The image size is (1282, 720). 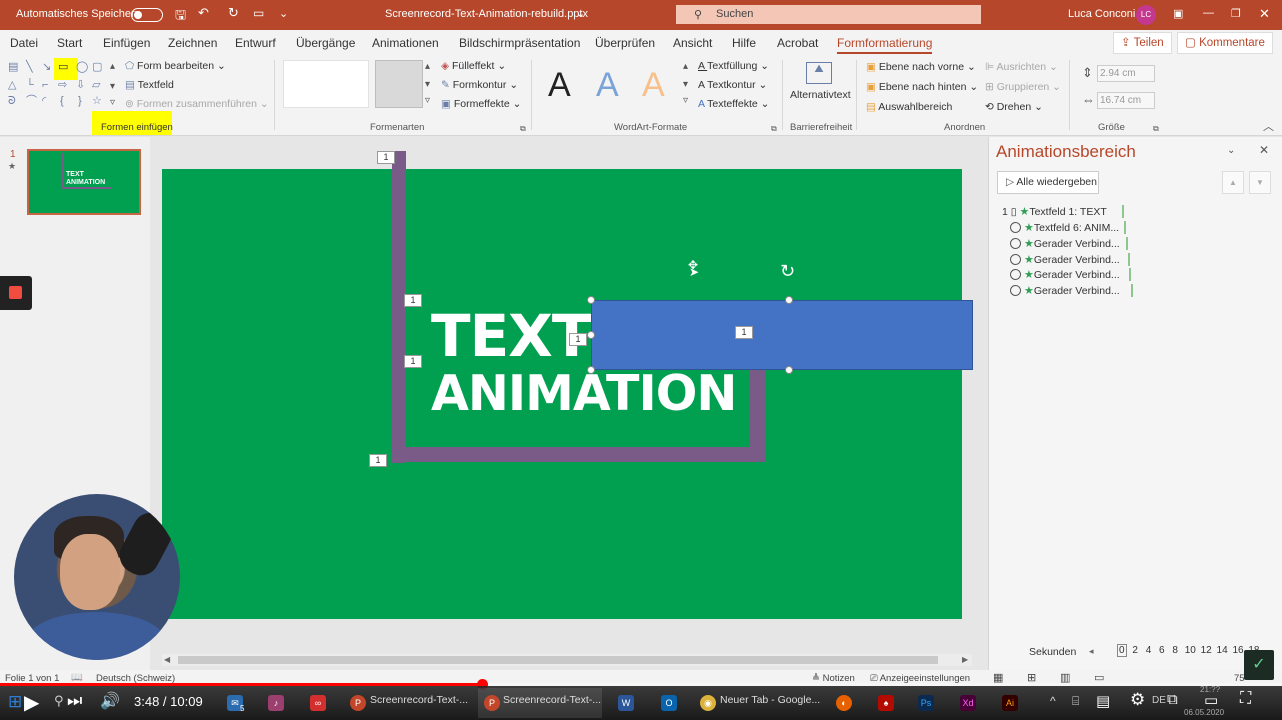 I want to click on comments-button: ▢ Kommentare, so click(x=1225, y=43).